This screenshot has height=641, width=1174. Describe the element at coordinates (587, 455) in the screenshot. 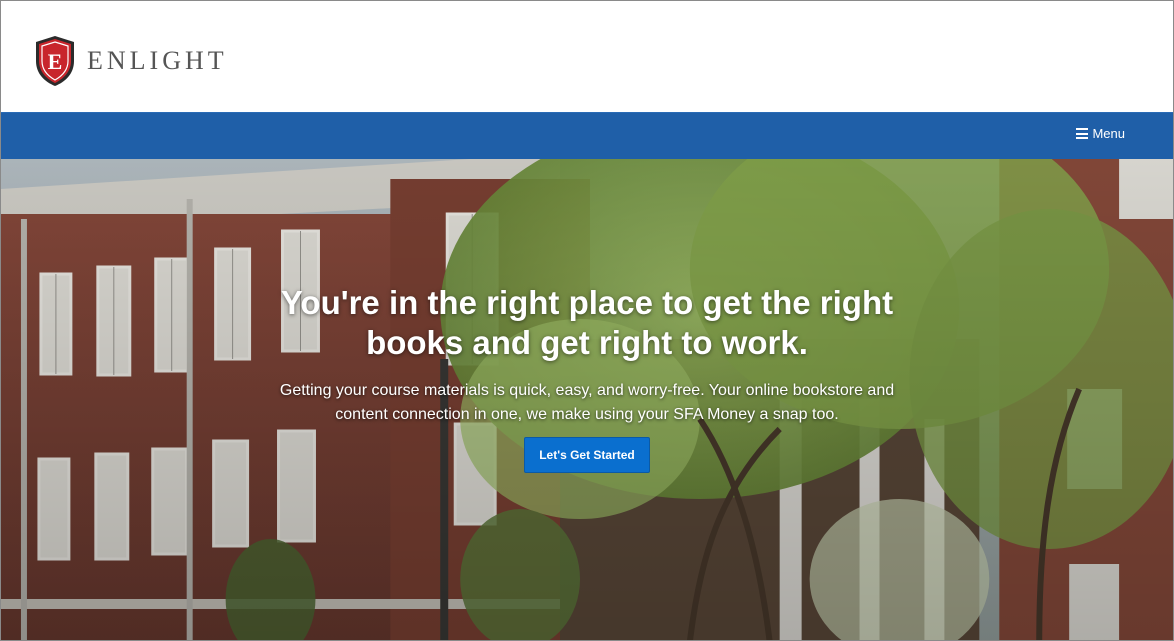

I see `get-started-button: Let's Get Started` at that location.